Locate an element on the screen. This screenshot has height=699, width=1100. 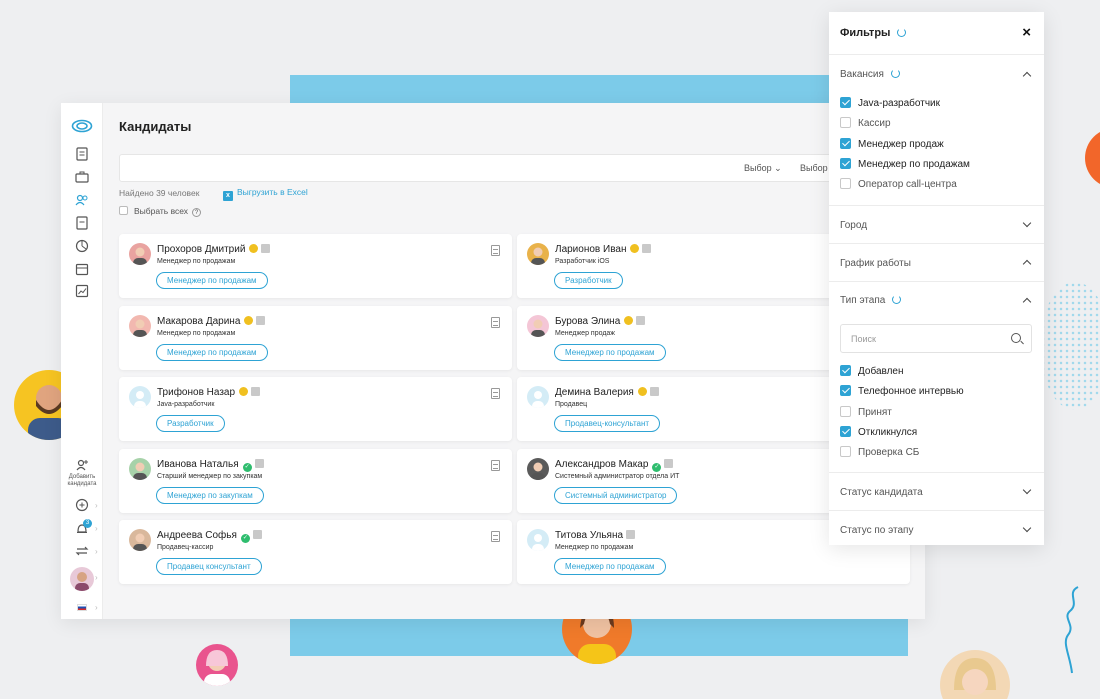
filter-option: Кассир is located at coordinates (865, 123).